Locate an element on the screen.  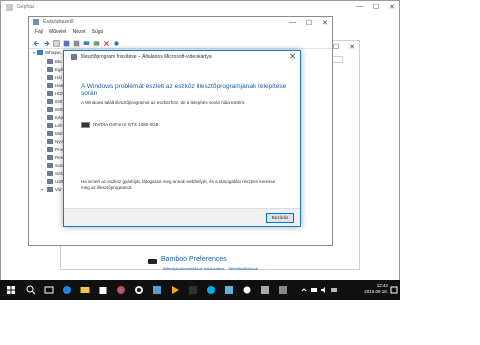
skype-icon is located at coordinates (211, 290).